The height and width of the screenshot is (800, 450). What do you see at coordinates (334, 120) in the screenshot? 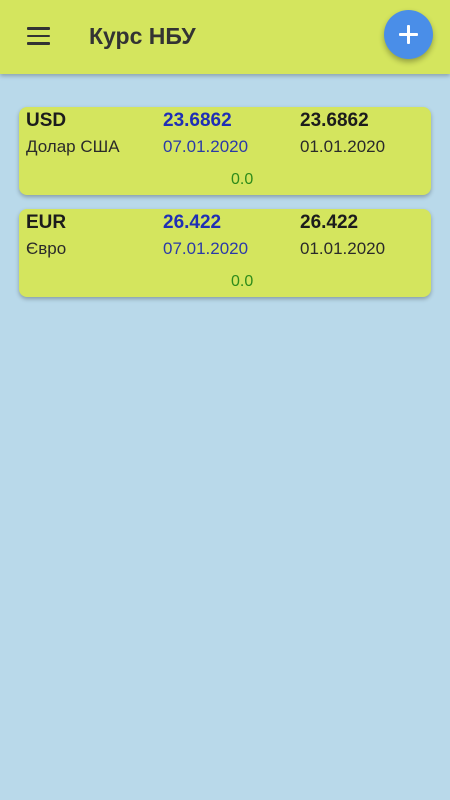
I see `base-rate: 23.6862` at bounding box center [334, 120].